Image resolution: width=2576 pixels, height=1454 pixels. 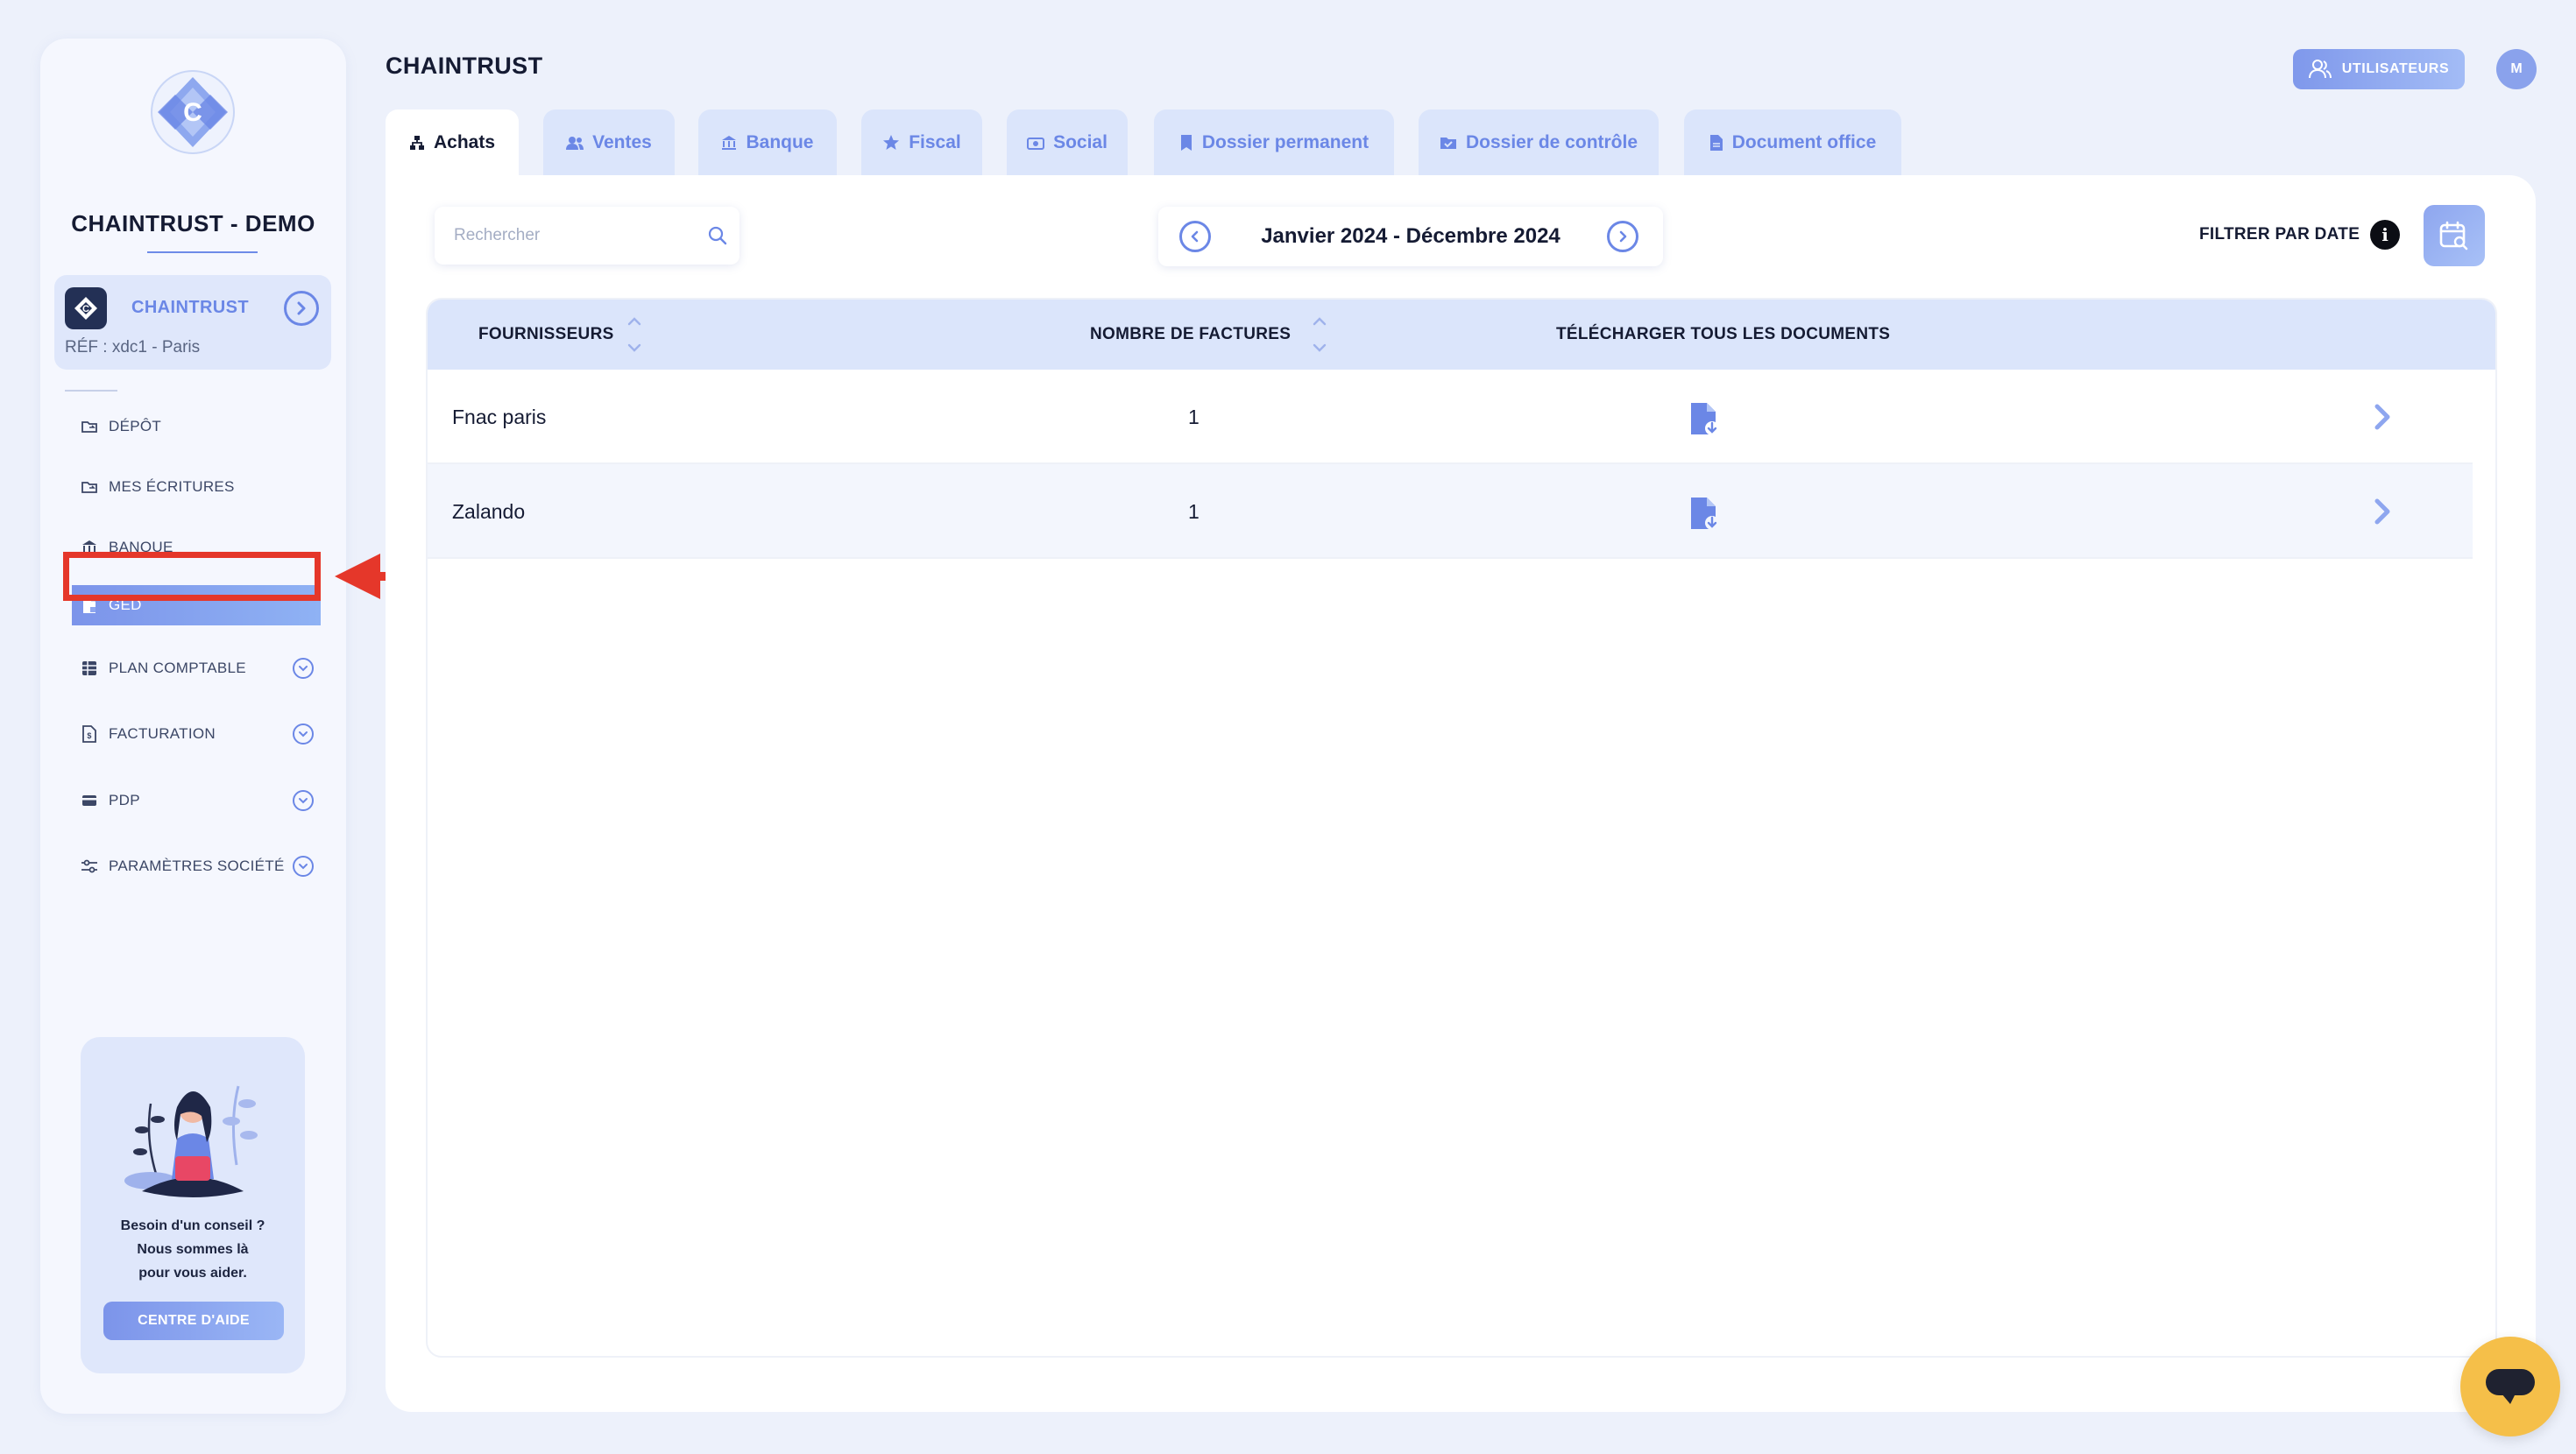 I want to click on users-button: UTILISATEURS, so click(x=2379, y=69).